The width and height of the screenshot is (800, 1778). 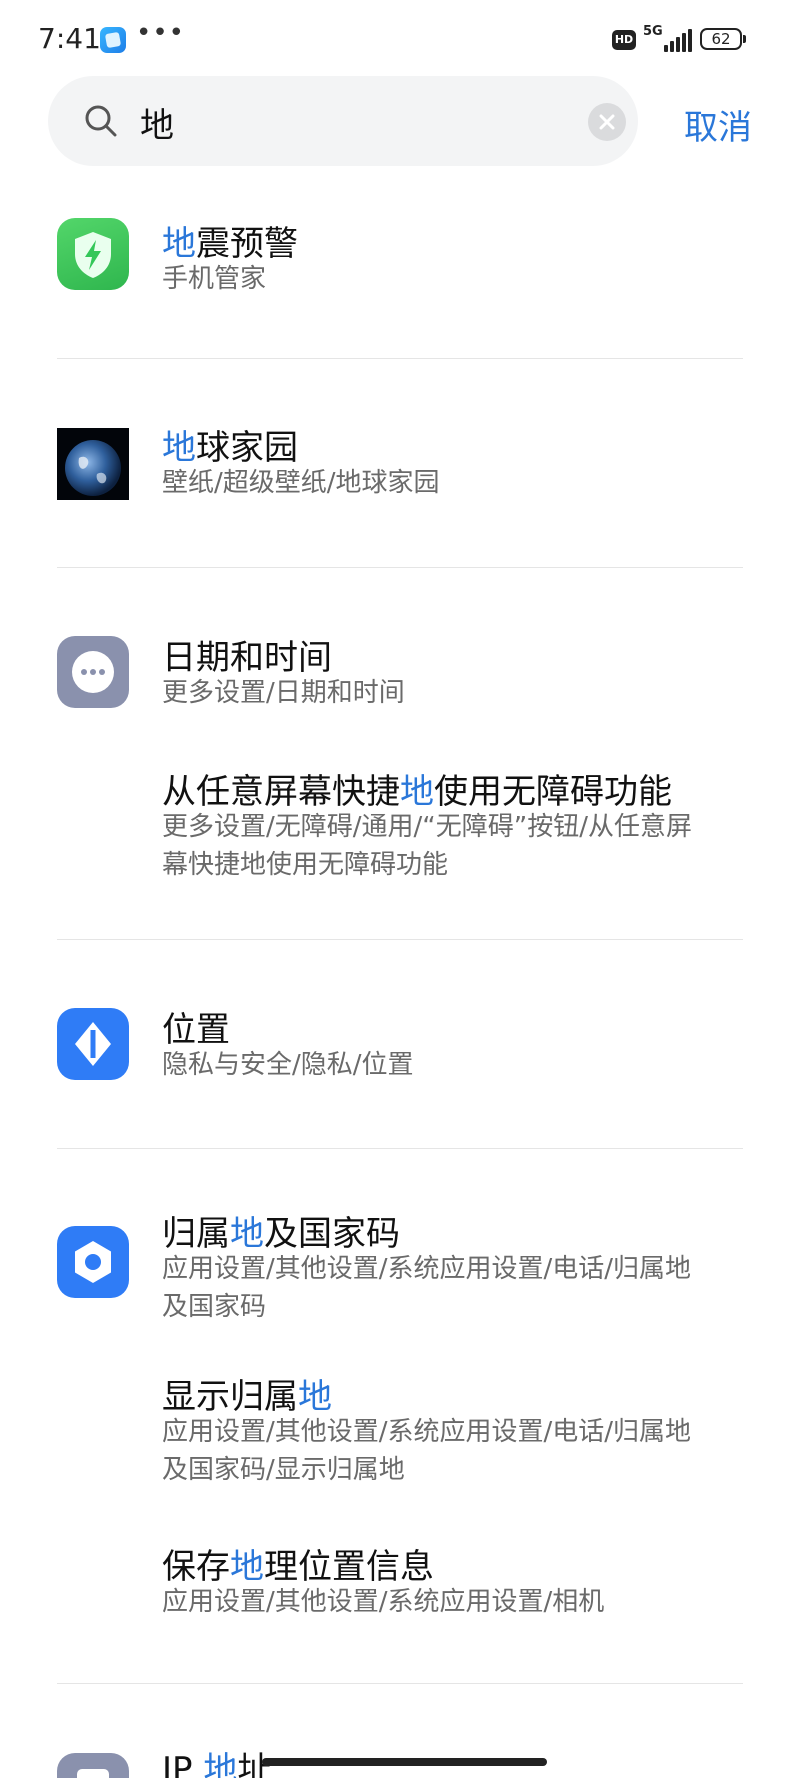 What do you see at coordinates (404, 1762) in the screenshot?
I see `home-indicator` at bounding box center [404, 1762].